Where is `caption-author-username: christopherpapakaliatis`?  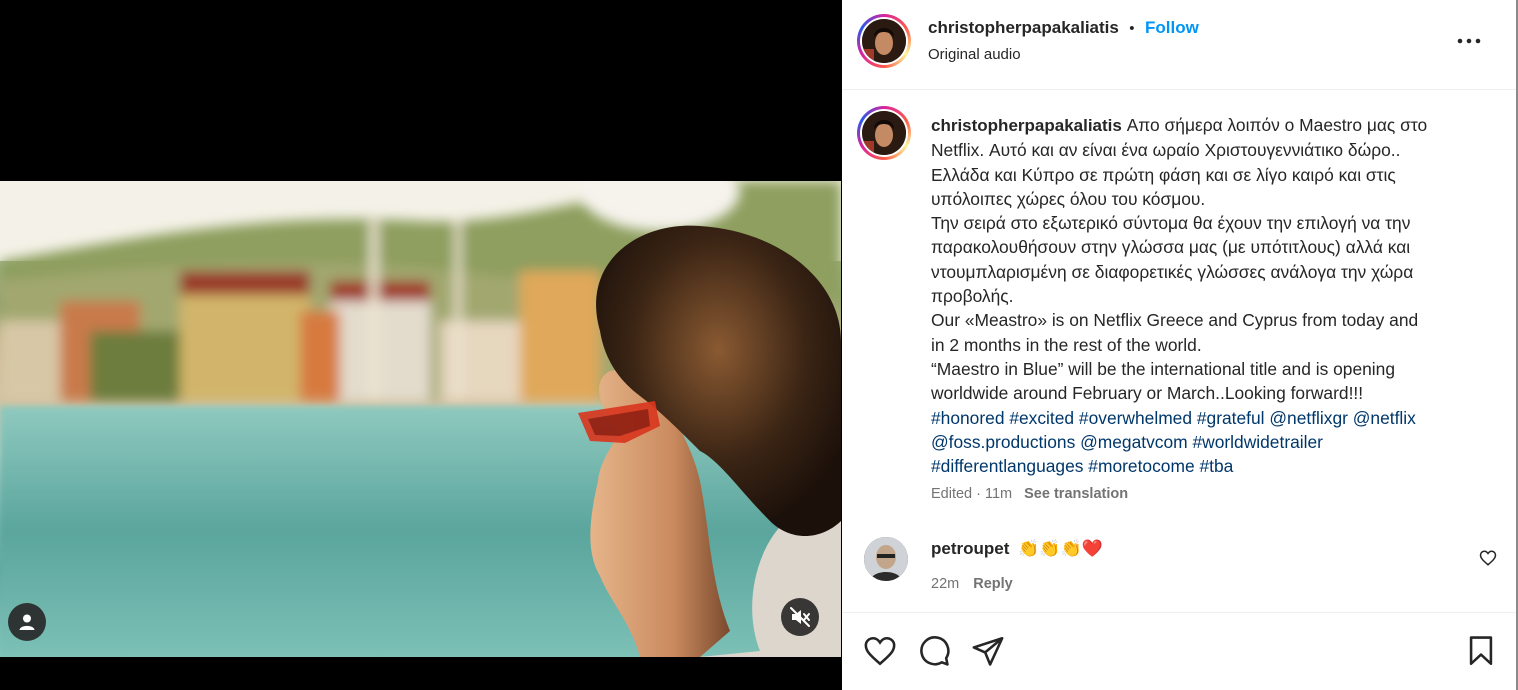 caption-author-username: christopherpapakaliatis is located at coordinates (1026, 125).